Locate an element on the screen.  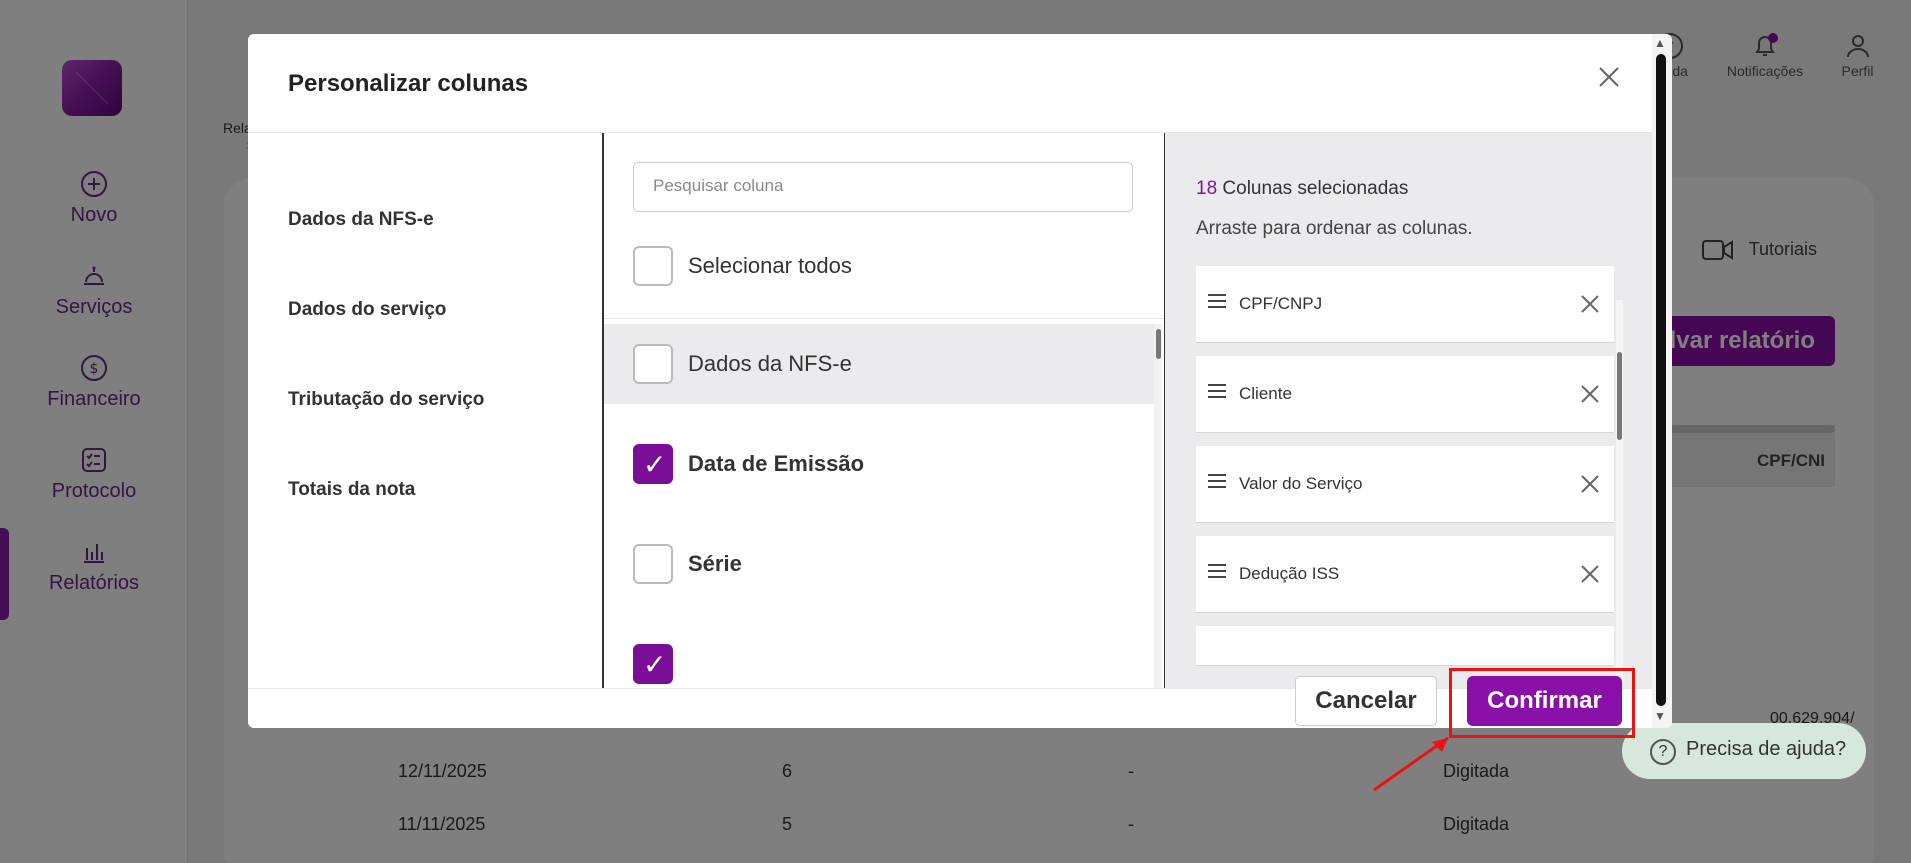
close-icon is located at coordinates (1609, 77).